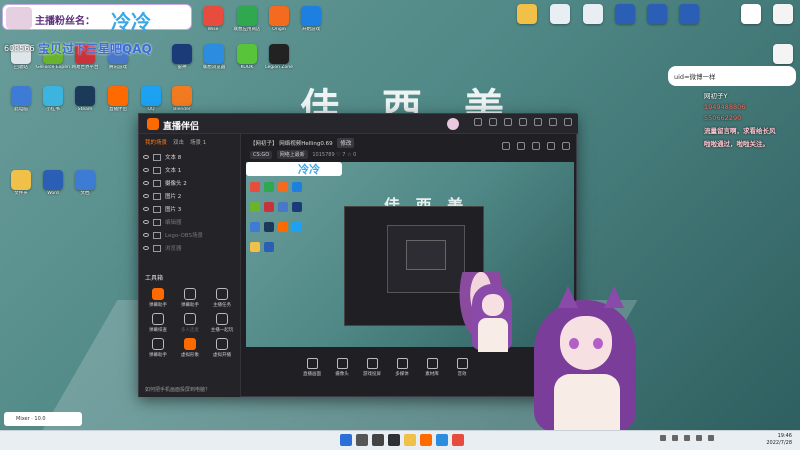 This screenshot has height=450, width=800. I want to click on grid-icon, so click(536, 146).